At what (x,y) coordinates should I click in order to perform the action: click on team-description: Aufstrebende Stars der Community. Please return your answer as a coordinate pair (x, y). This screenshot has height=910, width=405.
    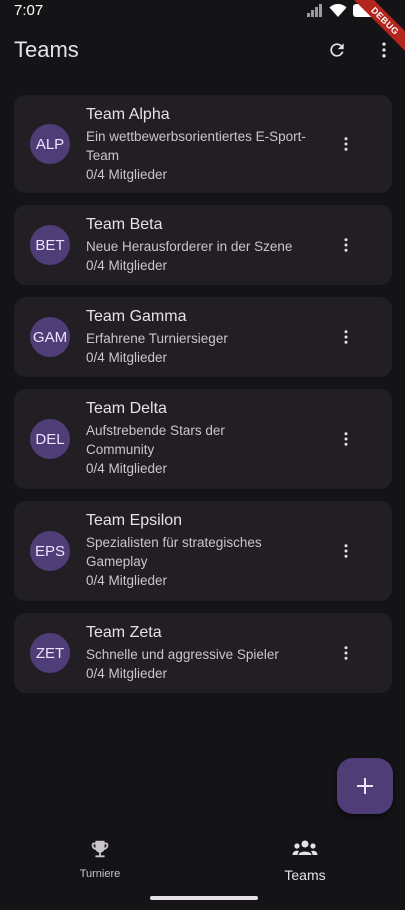
    Looking at the image, I should click on (155, 440).